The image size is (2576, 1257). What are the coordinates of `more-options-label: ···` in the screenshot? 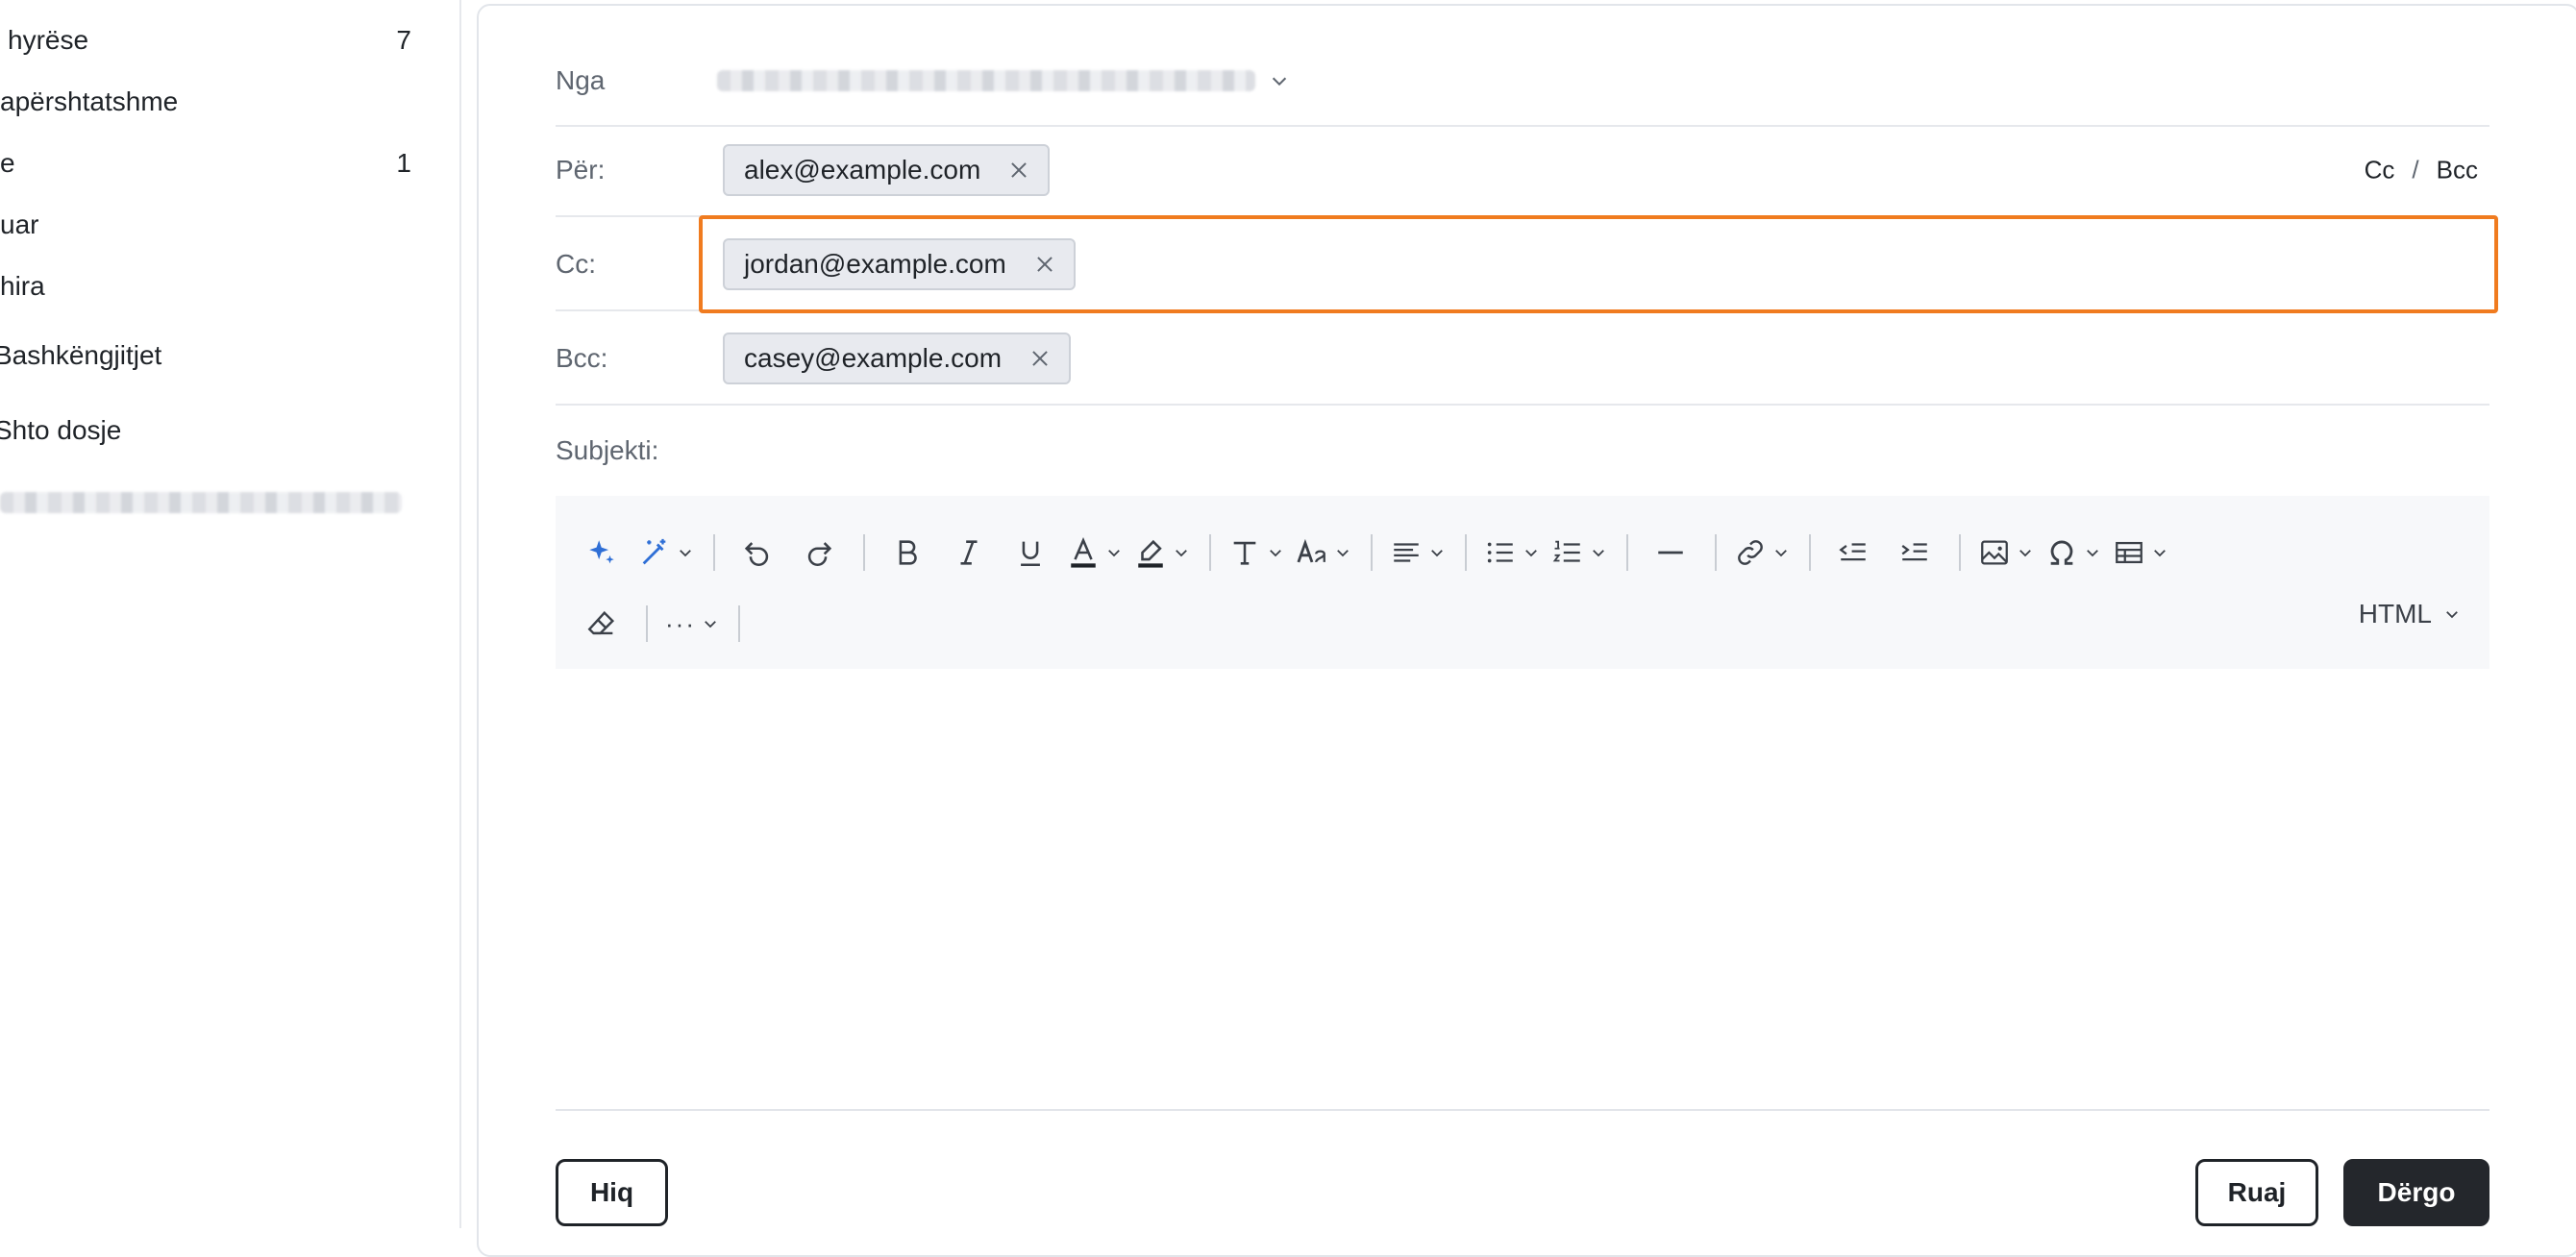 It's located at (680, 623).